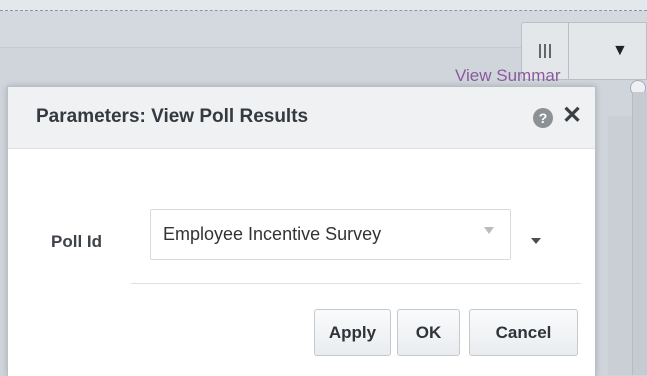 The width and height of the screenshot is (647, 376). I want to click on view-summary-link: View Summar, so click(508, 76).